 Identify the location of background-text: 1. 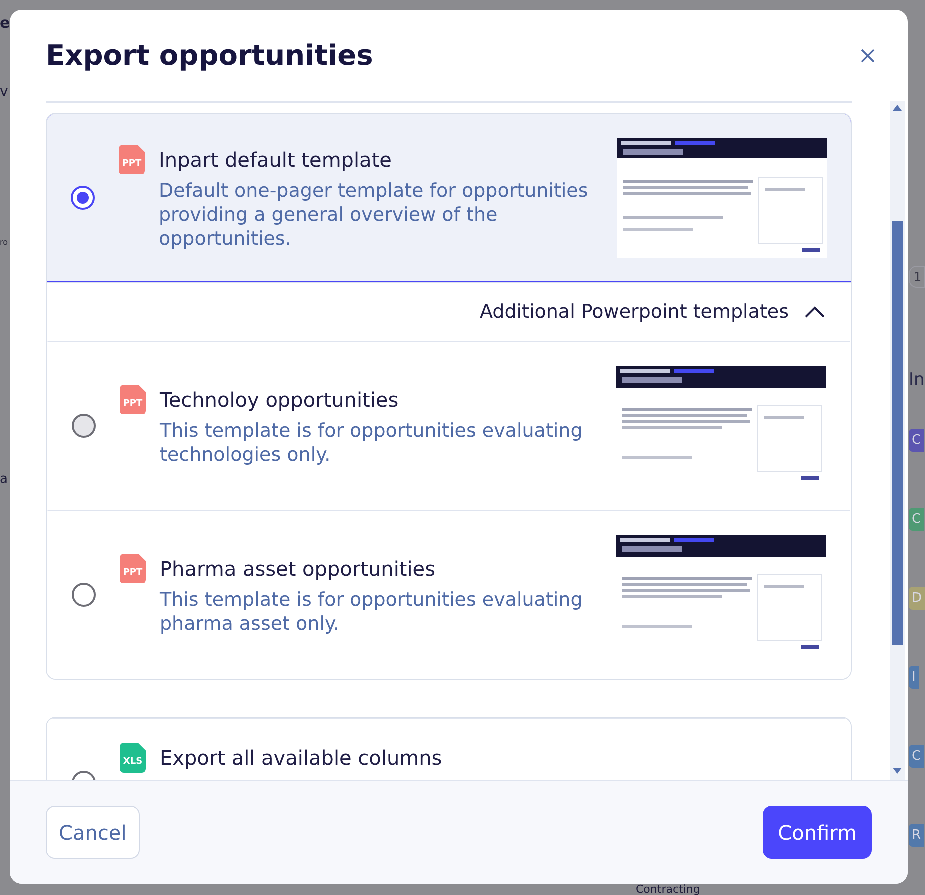
(917, 277).